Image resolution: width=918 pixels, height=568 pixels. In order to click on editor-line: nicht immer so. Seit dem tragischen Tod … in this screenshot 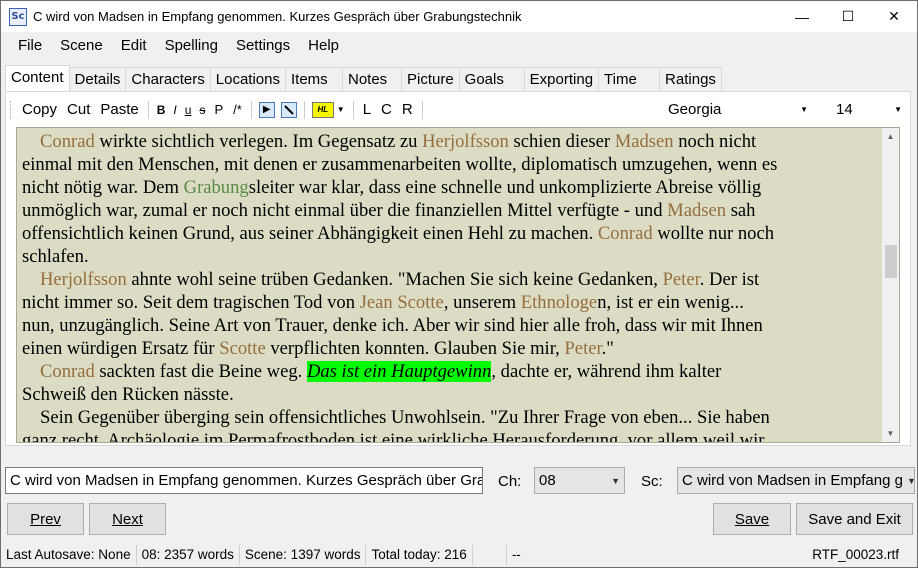, I will do `click(455, 302)`.